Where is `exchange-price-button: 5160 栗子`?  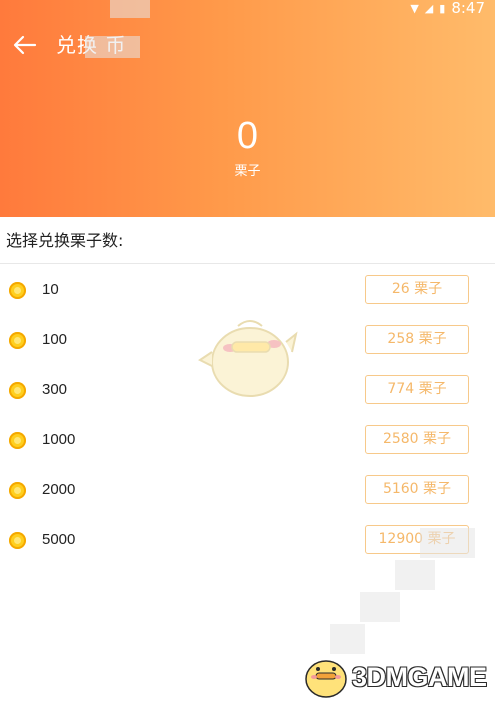
exchange-price-button: 5160 栗子 is located at coordinates (417, 489).